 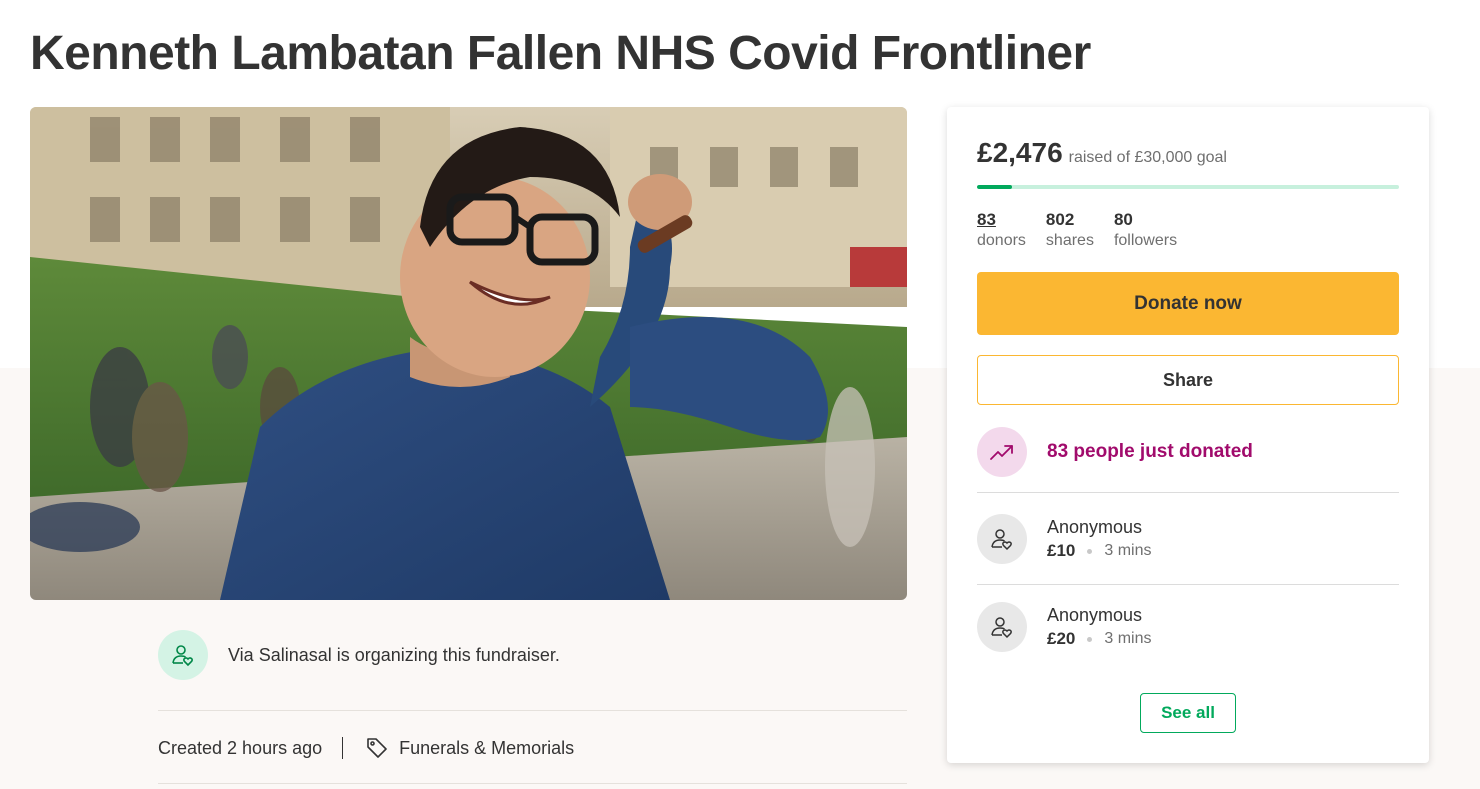 What do you see at coordinates (994, 187) in the screenshot?
I see `progress-bar-fill` at bounding box center [994, 187].